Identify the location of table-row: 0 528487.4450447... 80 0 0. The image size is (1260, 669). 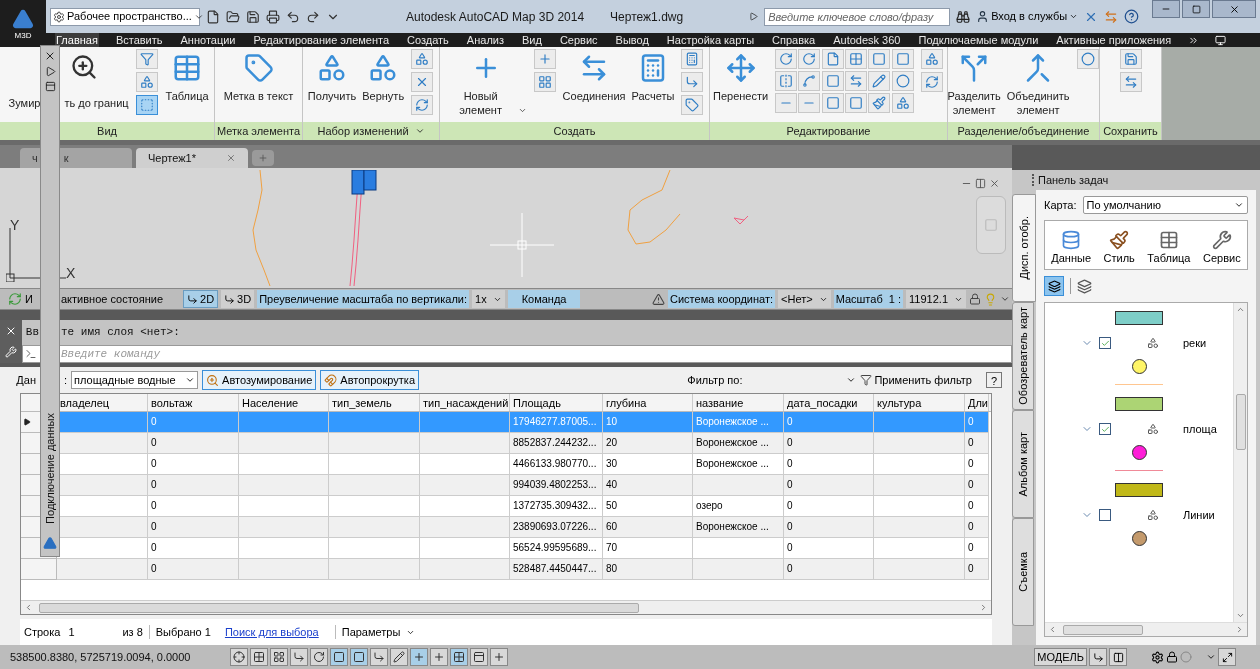
(523, 569).